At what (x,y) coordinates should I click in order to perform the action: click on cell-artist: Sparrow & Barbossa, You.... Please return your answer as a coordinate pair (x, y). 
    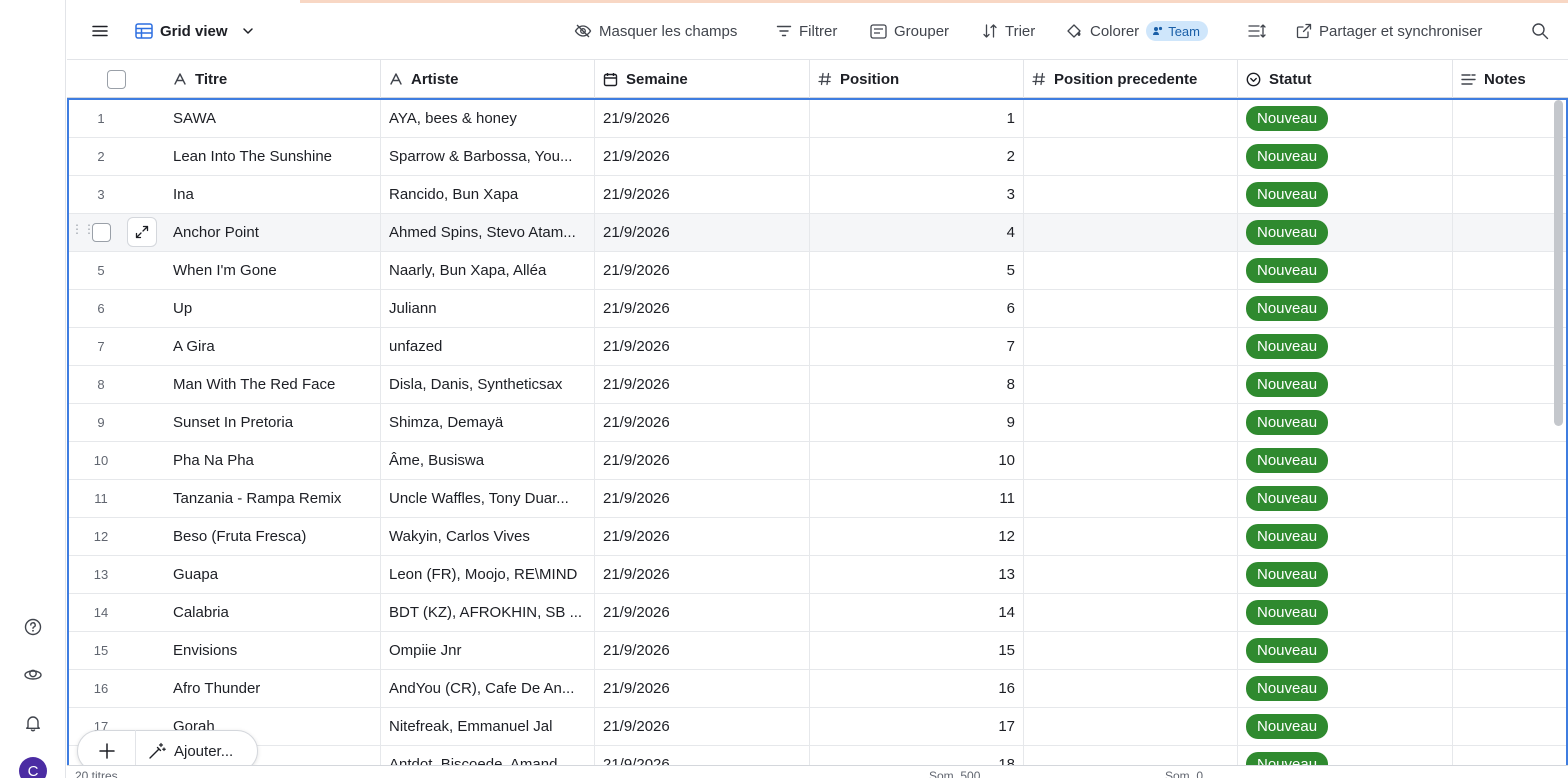
    Looking at the image, I should click on (488, 156).